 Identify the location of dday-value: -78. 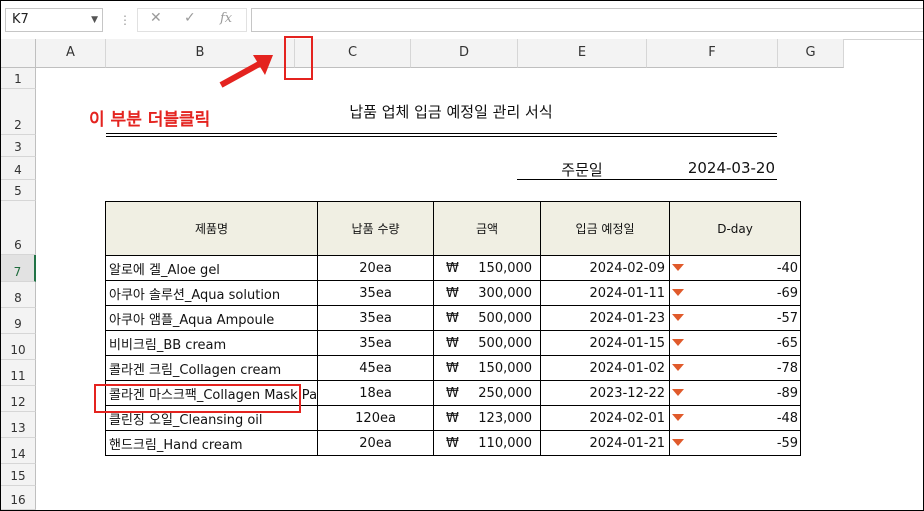
(787, 368).